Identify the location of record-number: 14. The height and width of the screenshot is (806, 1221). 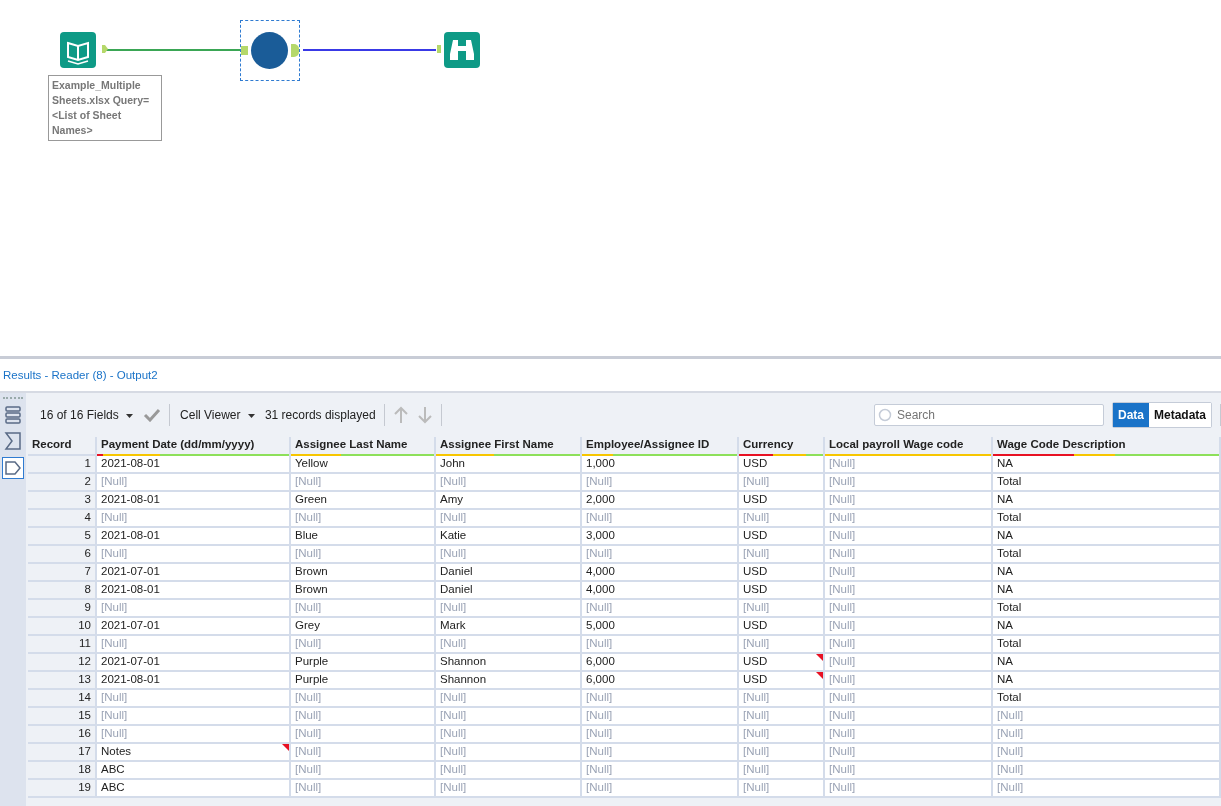
(62, 698).